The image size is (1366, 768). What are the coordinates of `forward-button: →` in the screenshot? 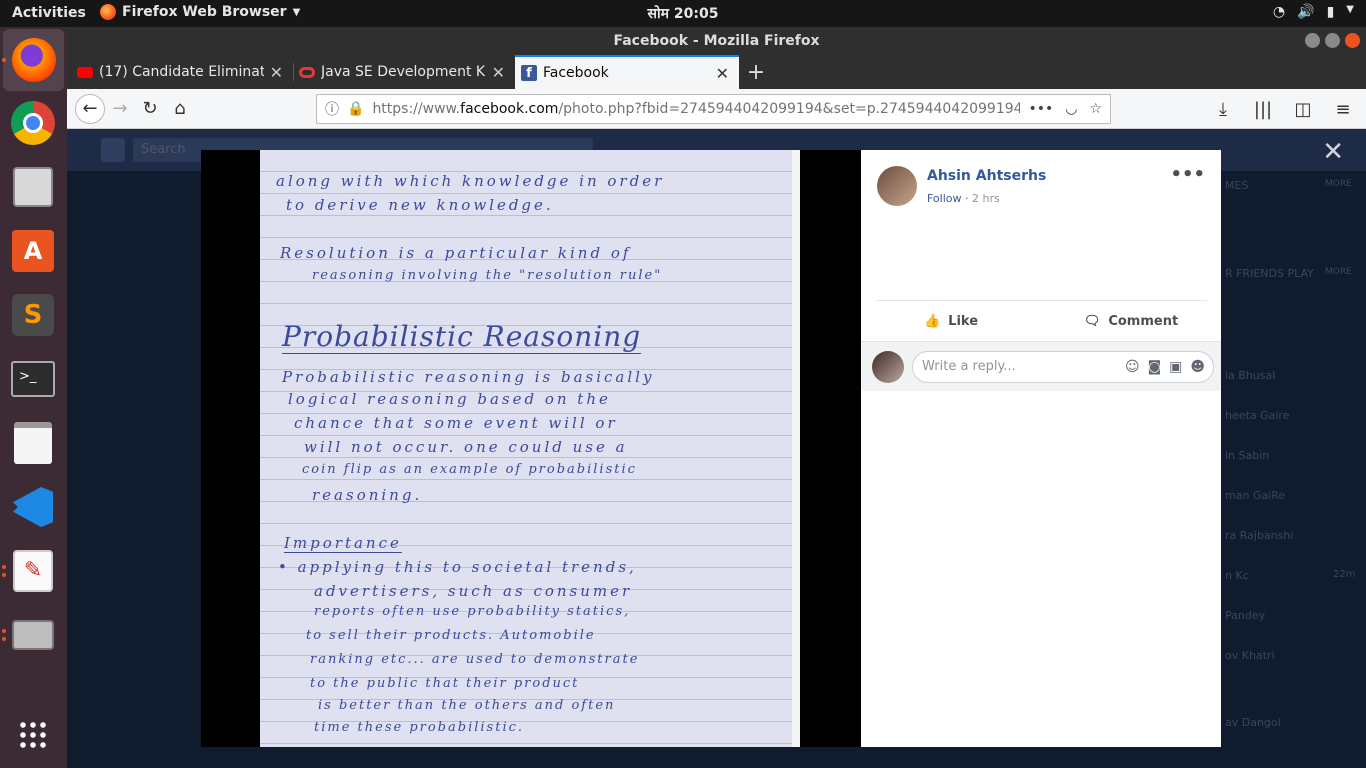 It's located at (120, 109).